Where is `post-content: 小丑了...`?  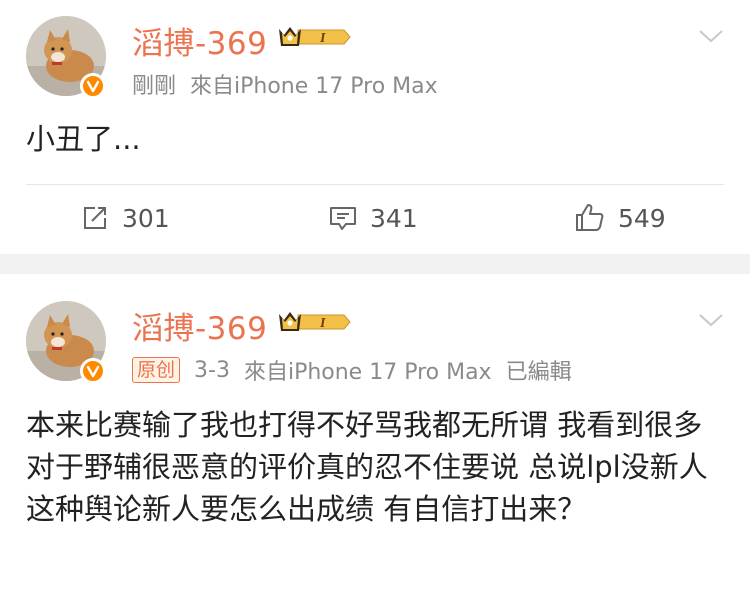
post-content: 小丑了... is located at coordinates (375, 139).